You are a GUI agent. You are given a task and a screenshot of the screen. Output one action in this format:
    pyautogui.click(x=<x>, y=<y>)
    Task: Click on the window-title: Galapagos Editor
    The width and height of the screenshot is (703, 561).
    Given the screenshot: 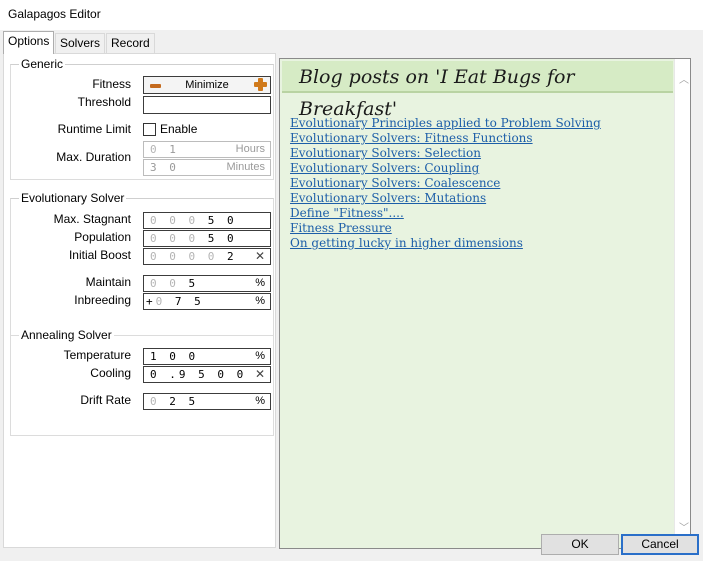 What is the action you would take?
    pyautogui.click(x=54, y=14)
    